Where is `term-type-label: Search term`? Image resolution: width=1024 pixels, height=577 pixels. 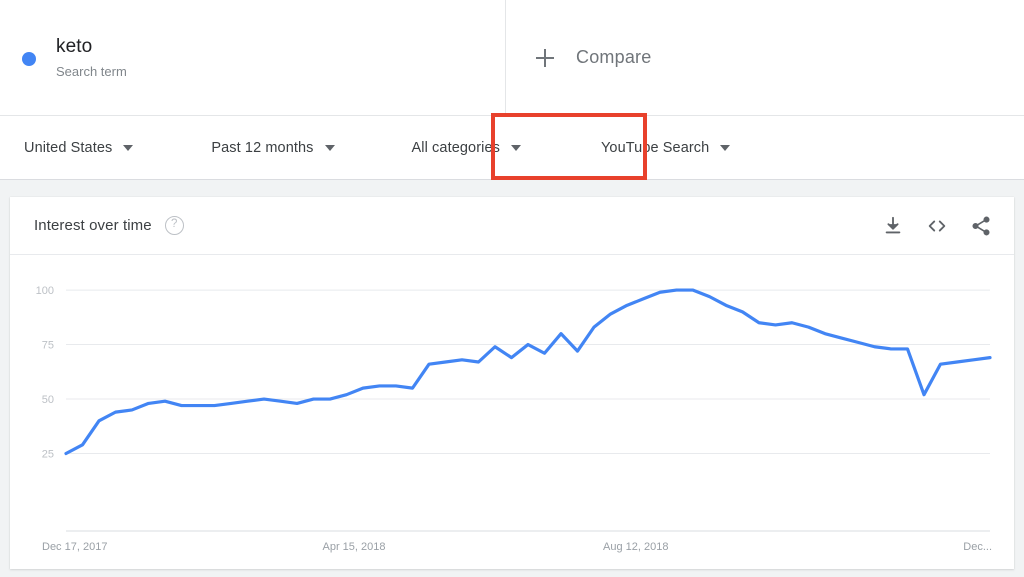 term-type-label: Search term is located at coordinates (91, 71).